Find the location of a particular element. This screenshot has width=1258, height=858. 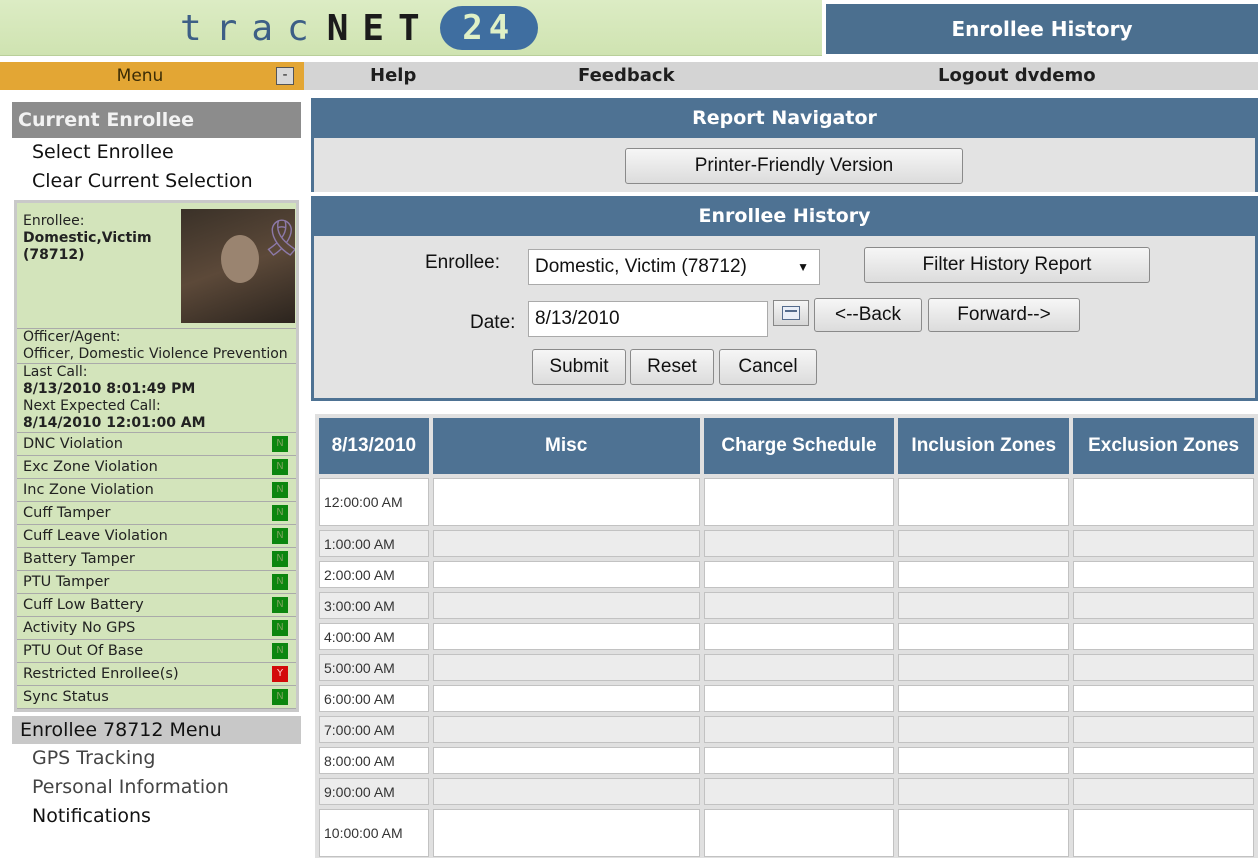

select-enrollee-link: Select Enrollee is located at coordinates (156, 152).